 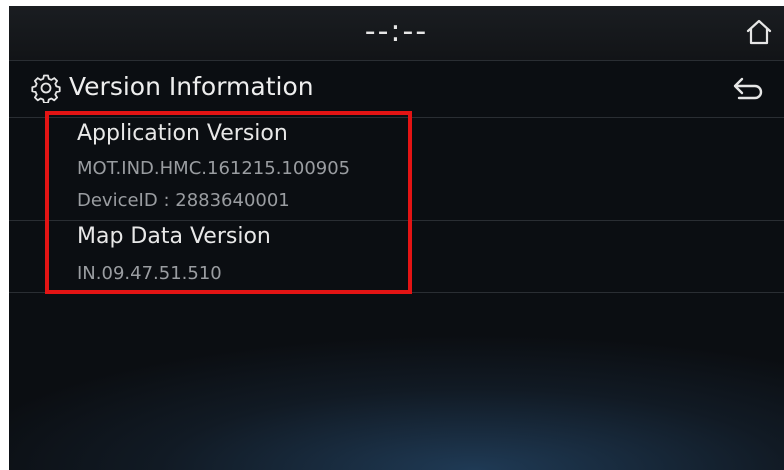 I want to click on back-button, so click(x=748, y=89).